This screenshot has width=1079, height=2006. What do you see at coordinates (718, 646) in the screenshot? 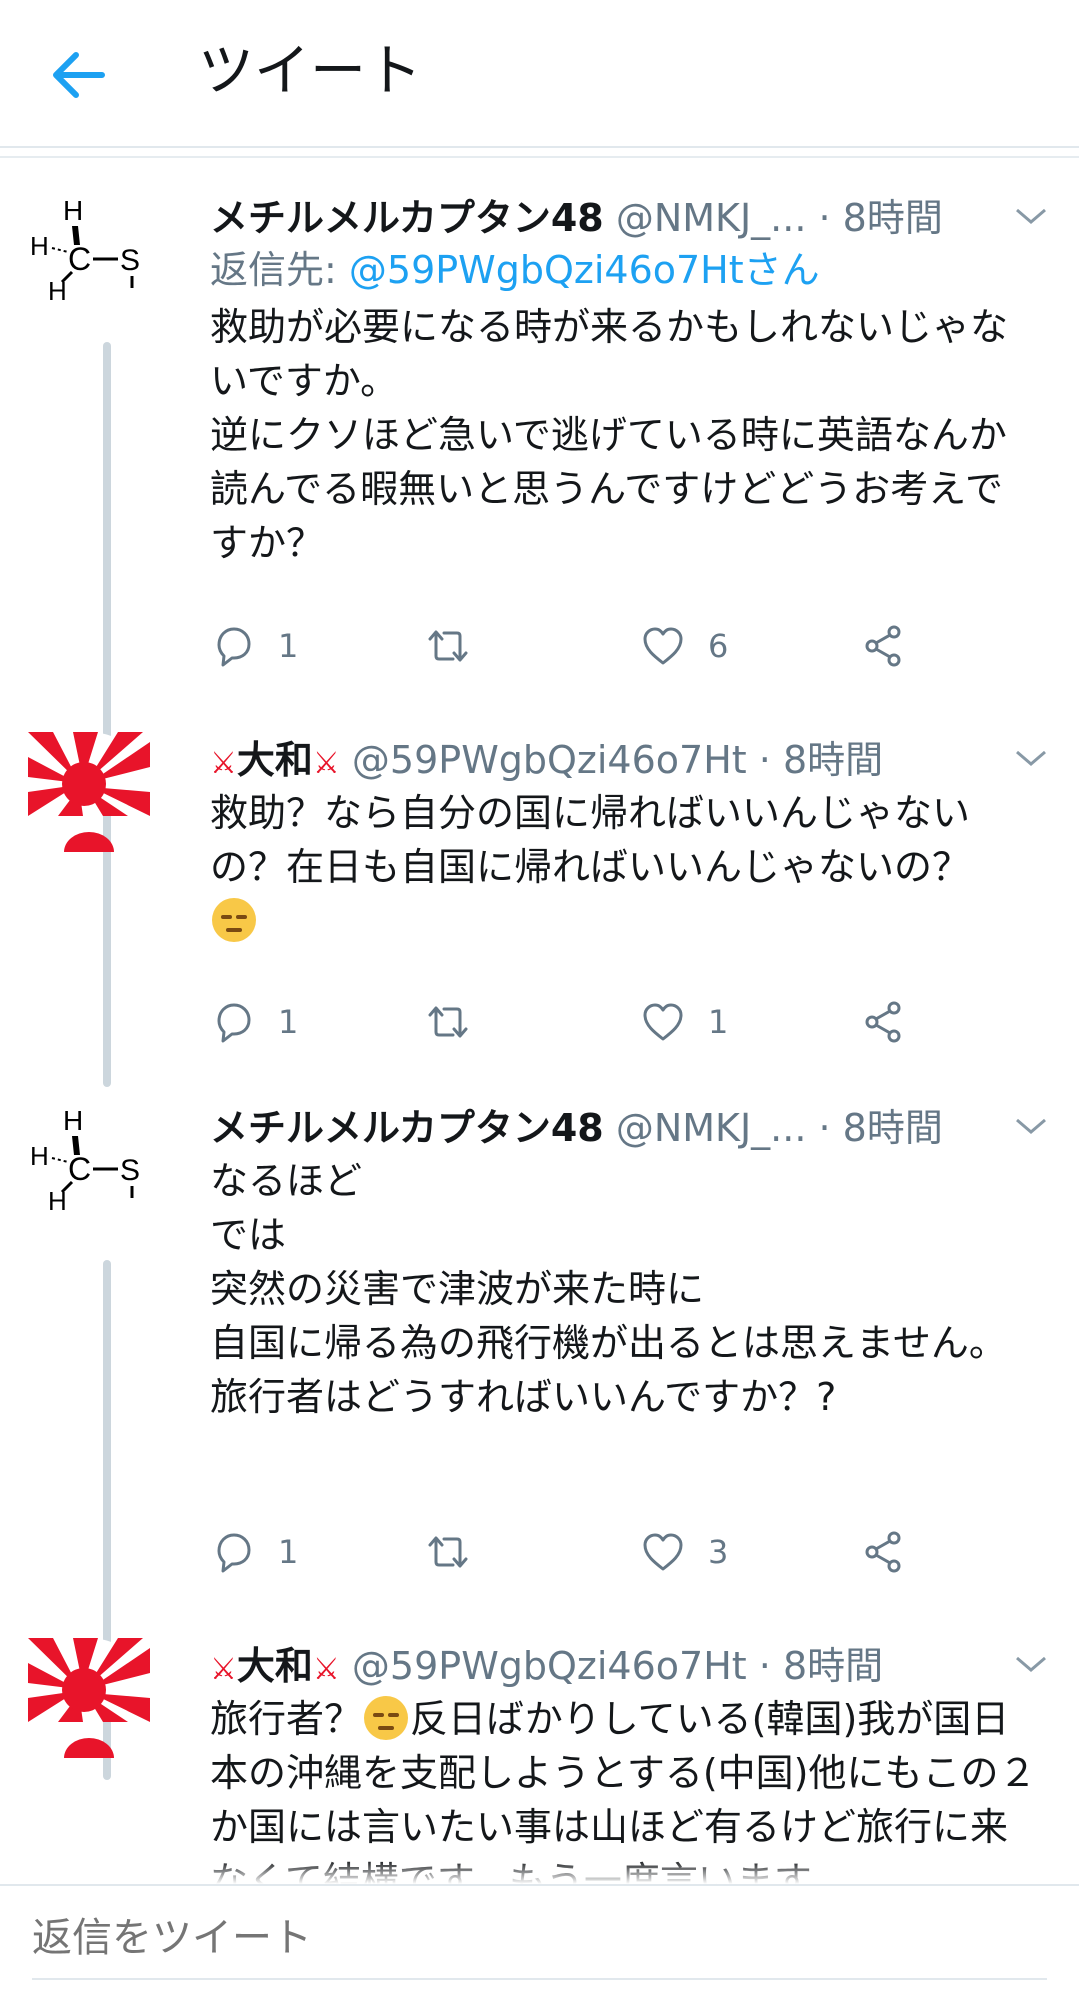
I see `like-count: 6` at bounding box center [718, 646].